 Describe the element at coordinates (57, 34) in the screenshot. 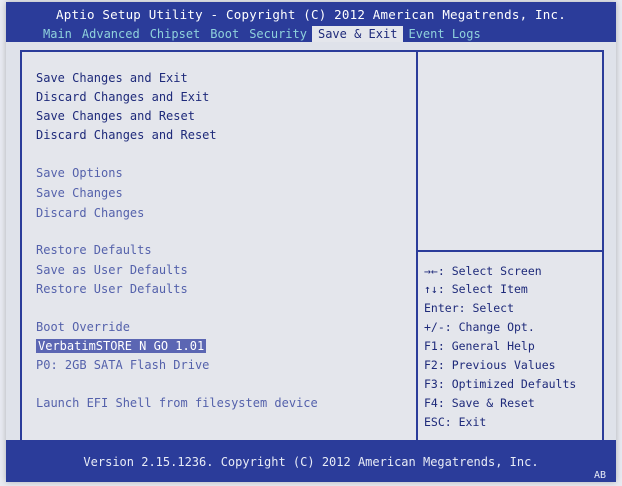

I see `tab-main: Main` at that location.